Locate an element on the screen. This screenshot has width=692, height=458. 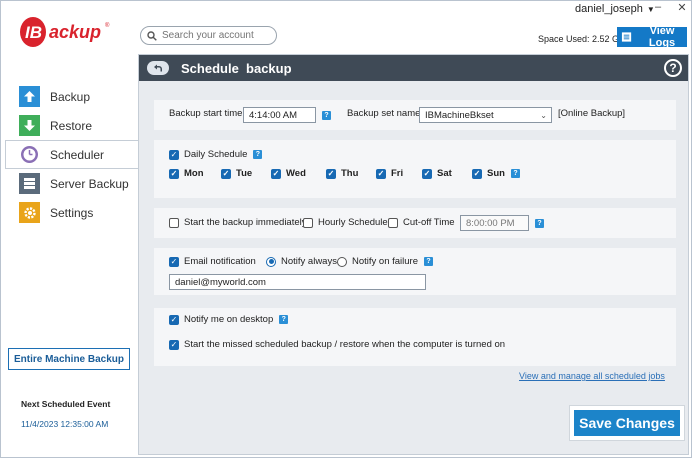
download-arrow-icon is located at coordinates (29, 125).